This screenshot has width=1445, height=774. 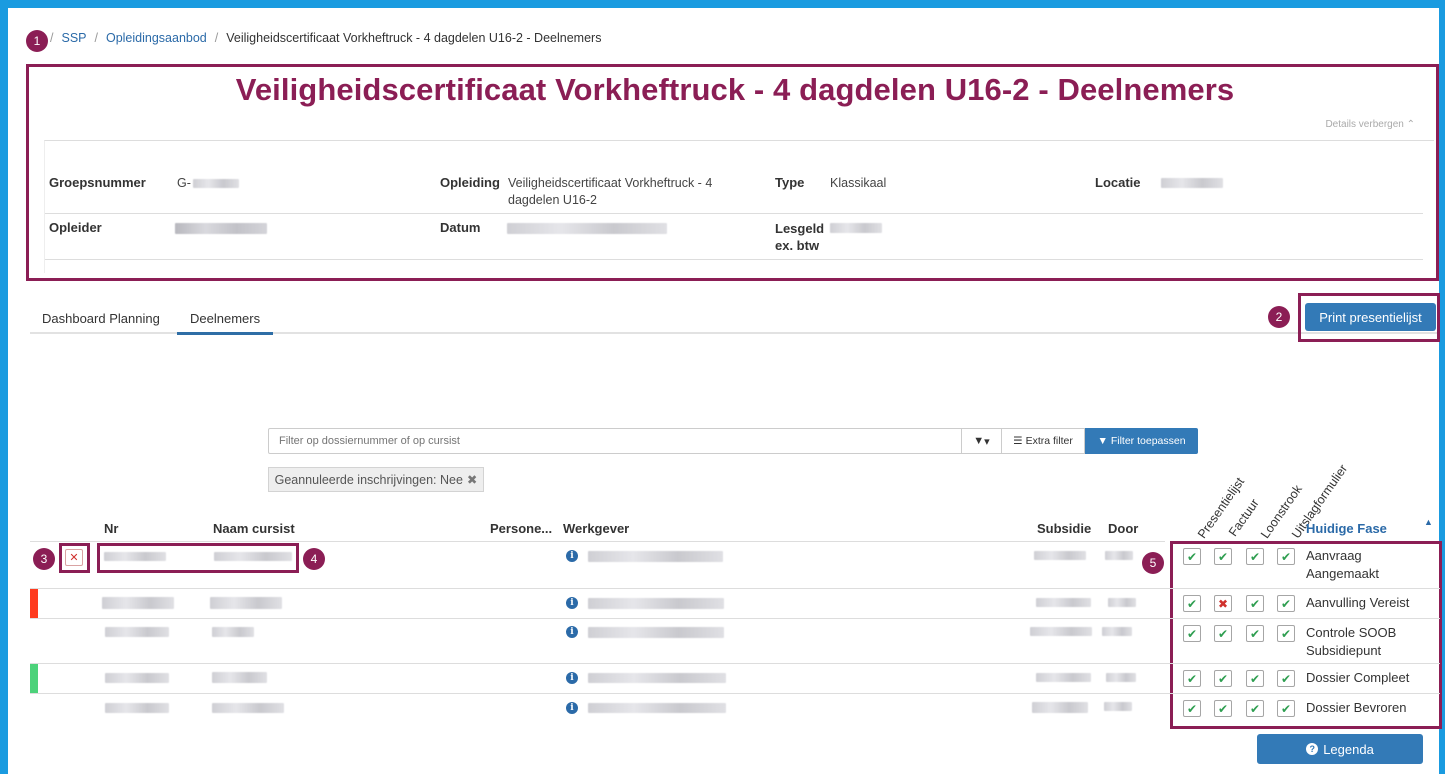 I want to click on details-toggle-label: Details verbergen, so click(x=1364, y=124).